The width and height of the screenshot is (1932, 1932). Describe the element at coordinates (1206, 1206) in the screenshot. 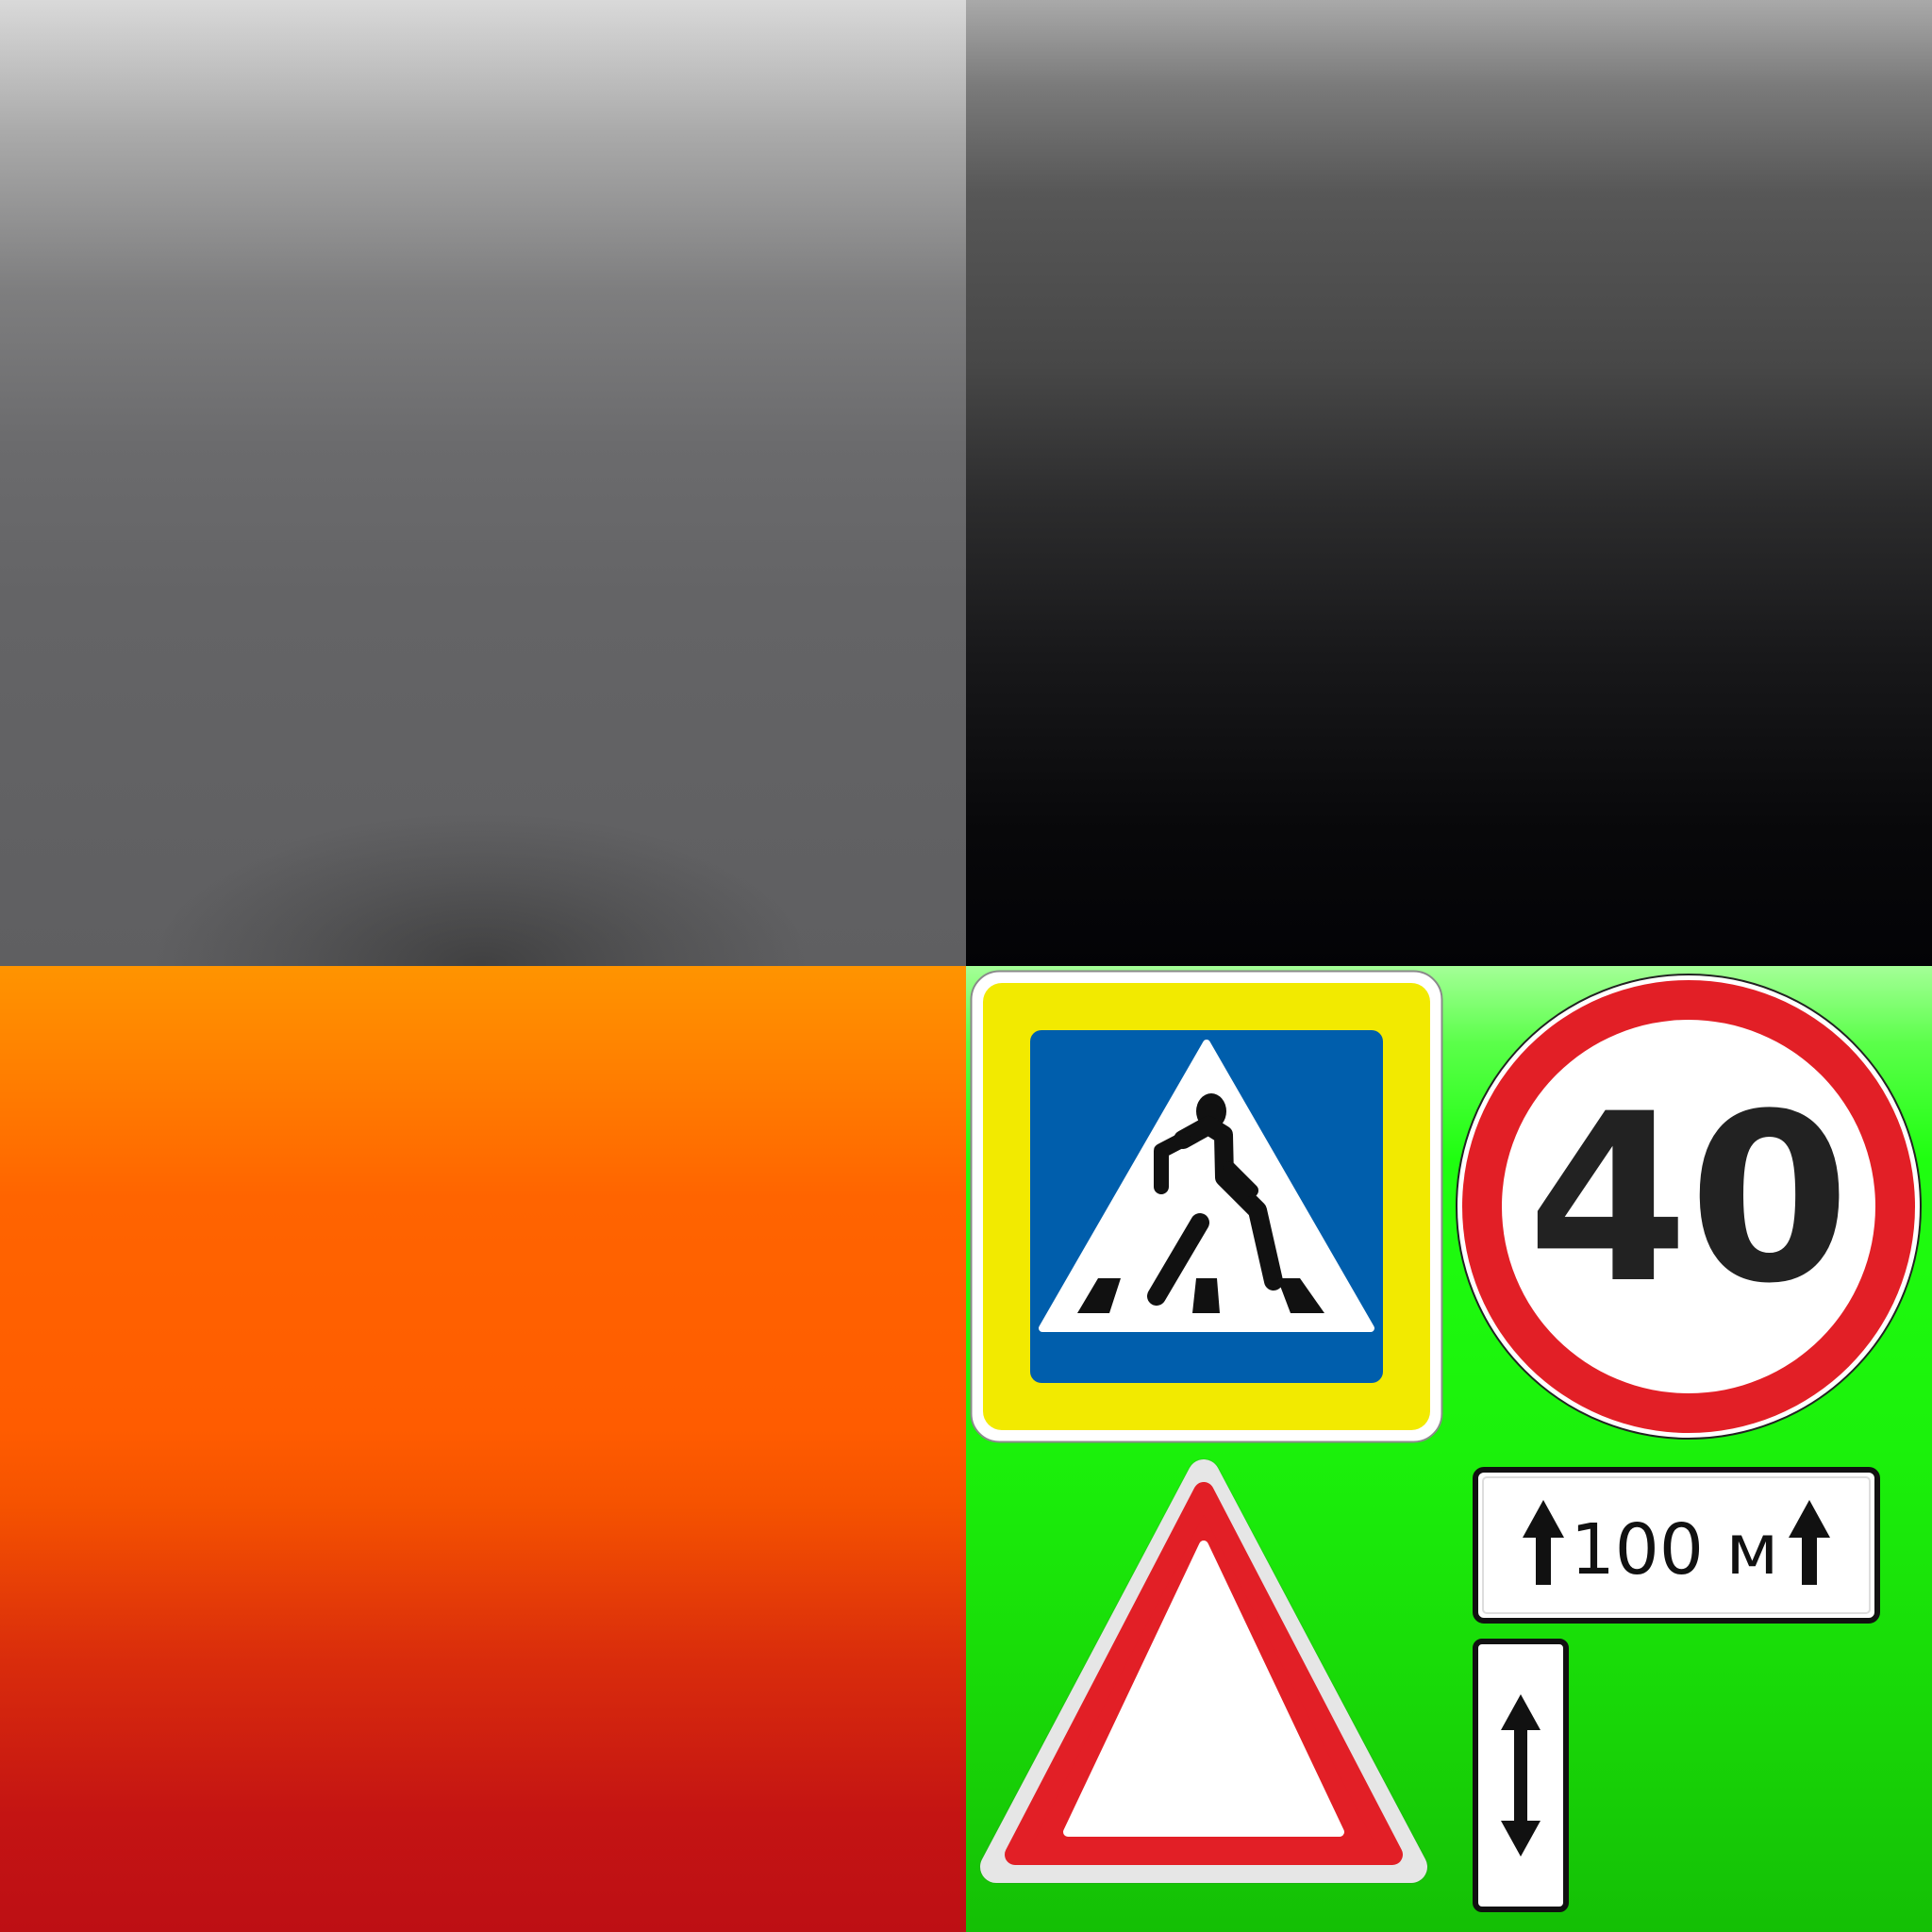

I see `pedestrian-crossing-sign` at that location.